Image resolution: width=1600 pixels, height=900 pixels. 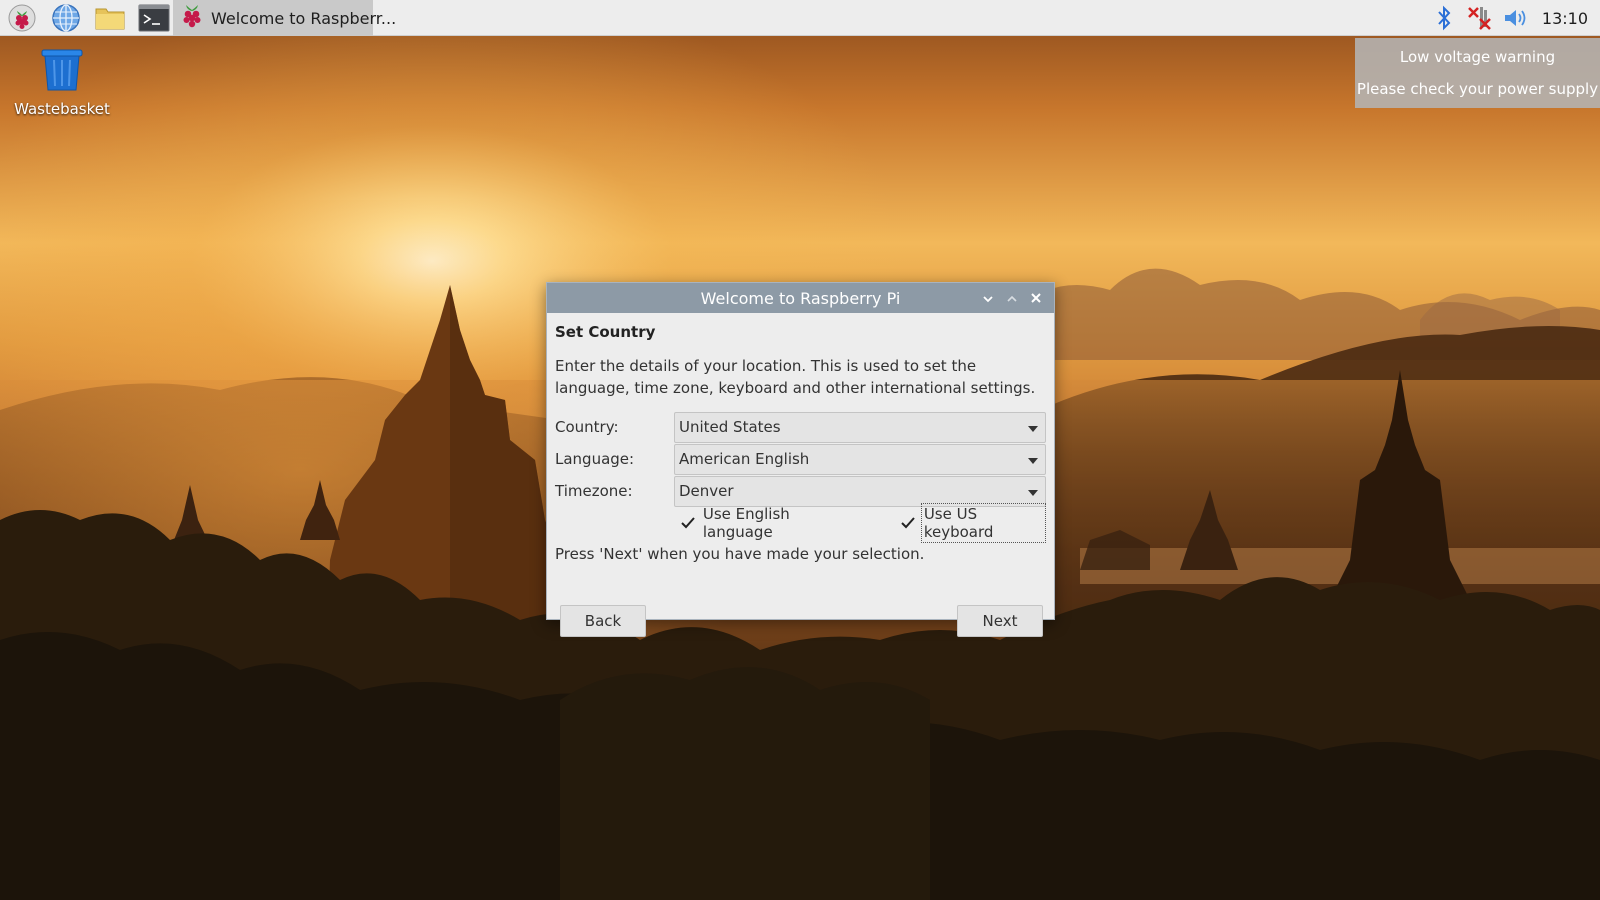 What do you see at coordinates (1477, 89) in the screenshot?
I see `notification-message: Please check your power supply` at bounding box center [1477, 89].